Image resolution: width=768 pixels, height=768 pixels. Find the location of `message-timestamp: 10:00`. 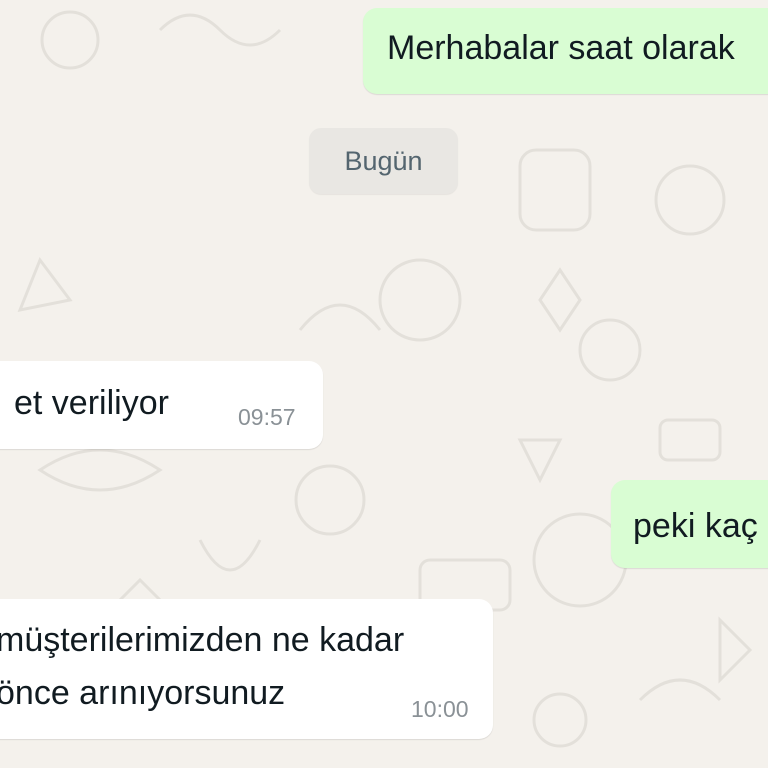

message-timestamp: 10:00 is located at coordinates (440, 709).